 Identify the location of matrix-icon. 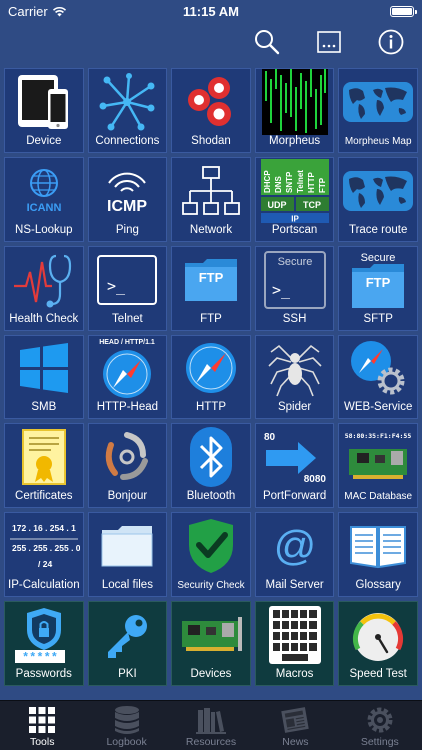
(294, 101).